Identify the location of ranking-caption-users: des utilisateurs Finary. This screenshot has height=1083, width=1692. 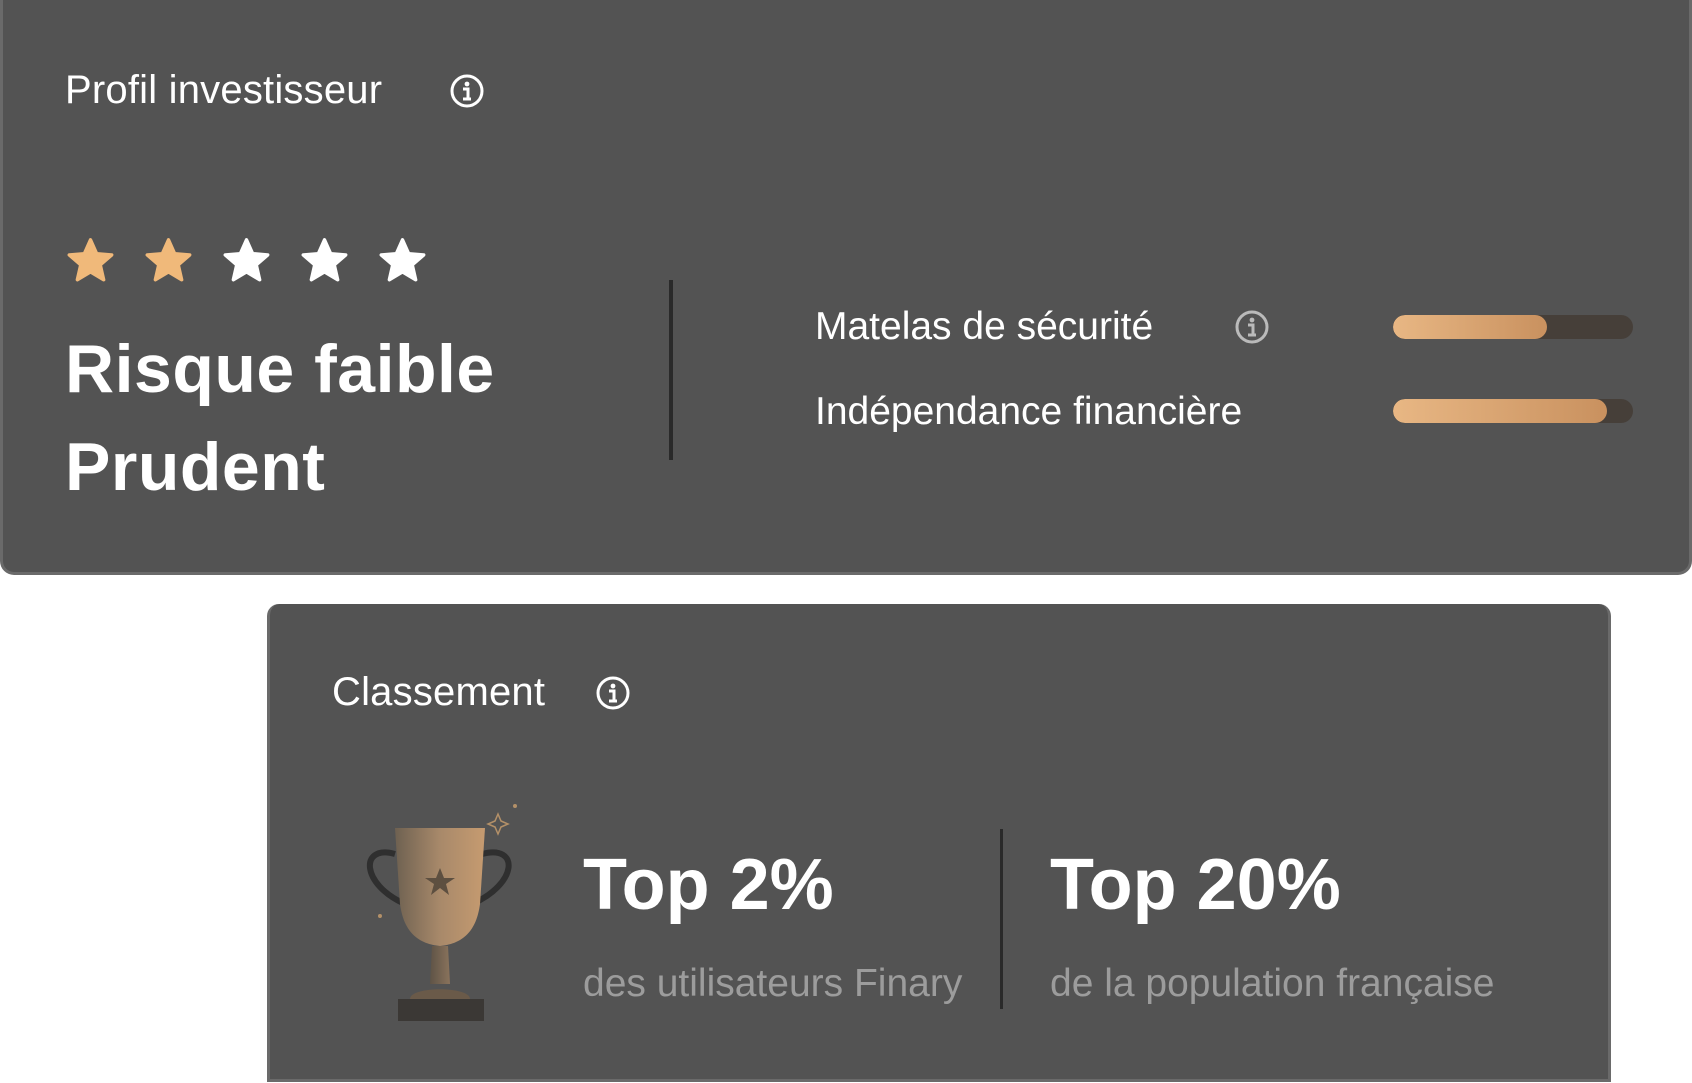
(773, 983).